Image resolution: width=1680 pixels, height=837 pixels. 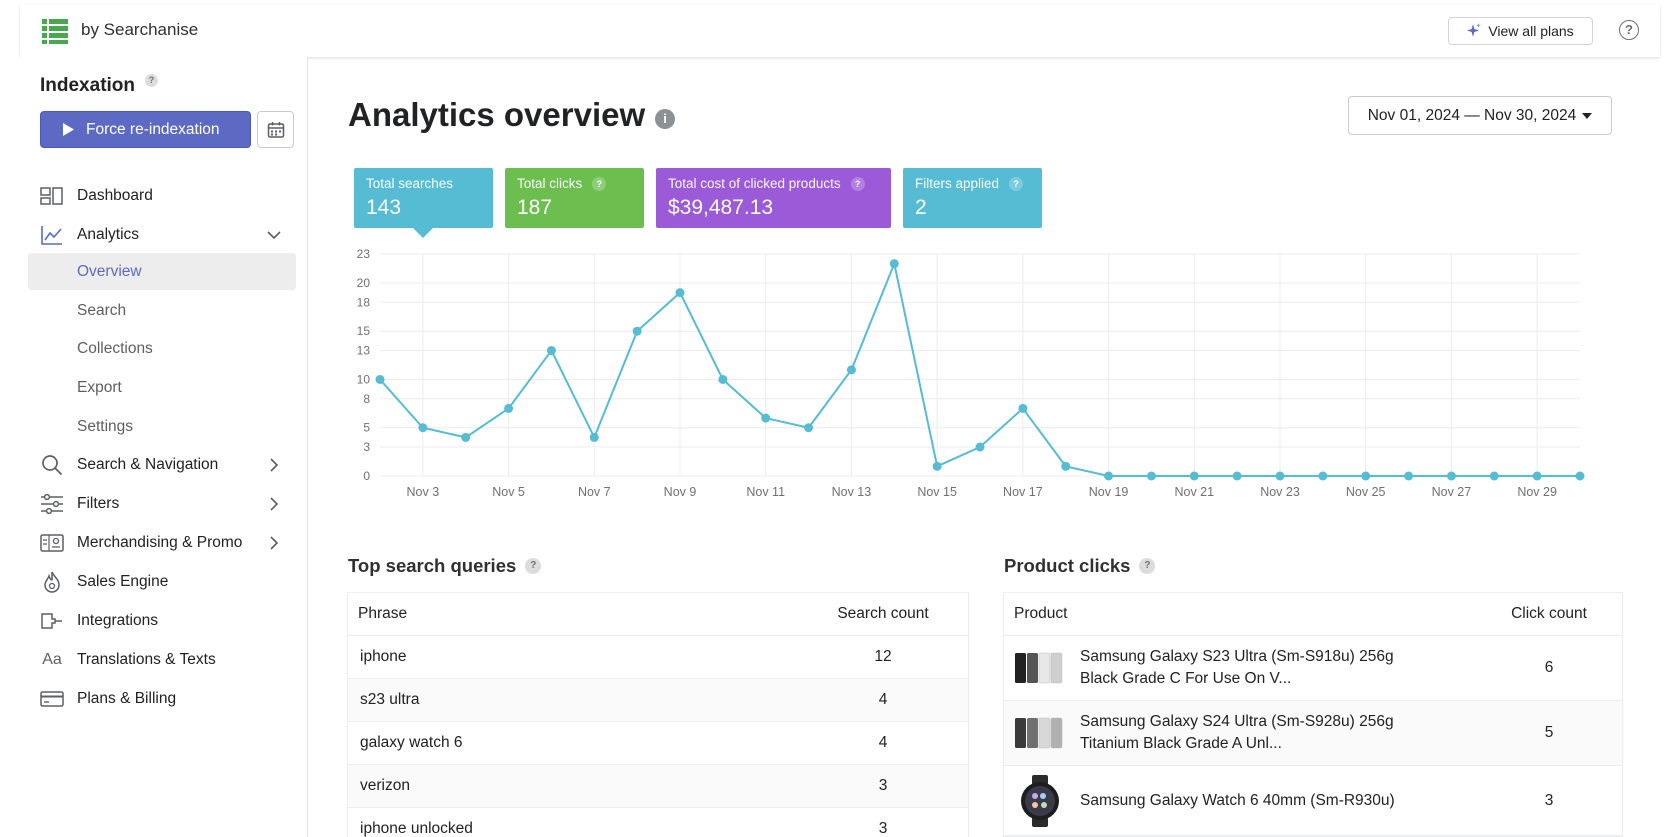 What do you see at coordinates (384, 207) in the screenshot?
I see `stat-value: 143` at bounding box center [384, 207].